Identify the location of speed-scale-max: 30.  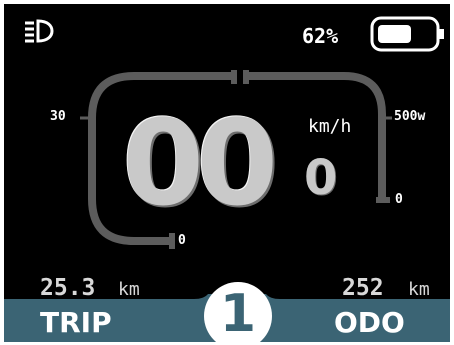
(58, 116).